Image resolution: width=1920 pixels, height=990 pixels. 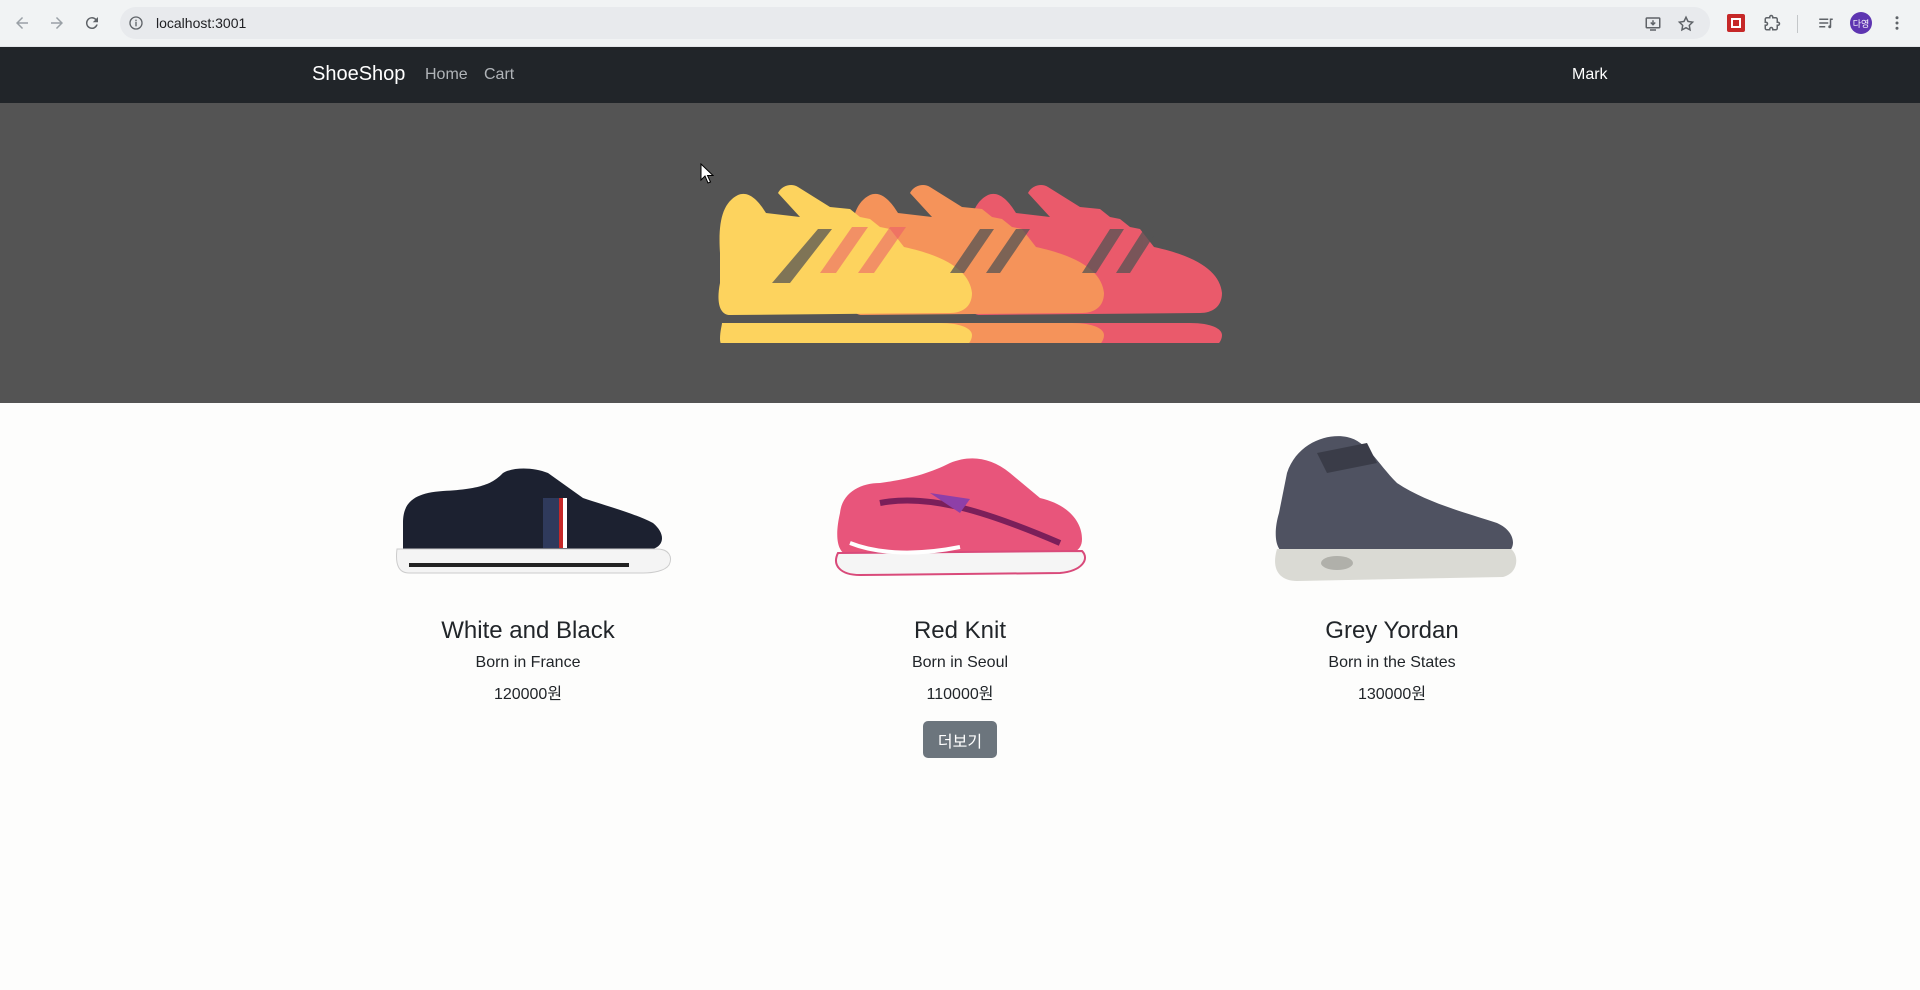 I want to click on product-card: Red Knit Born in Seoul 110000원, so click(x=960, y=553).